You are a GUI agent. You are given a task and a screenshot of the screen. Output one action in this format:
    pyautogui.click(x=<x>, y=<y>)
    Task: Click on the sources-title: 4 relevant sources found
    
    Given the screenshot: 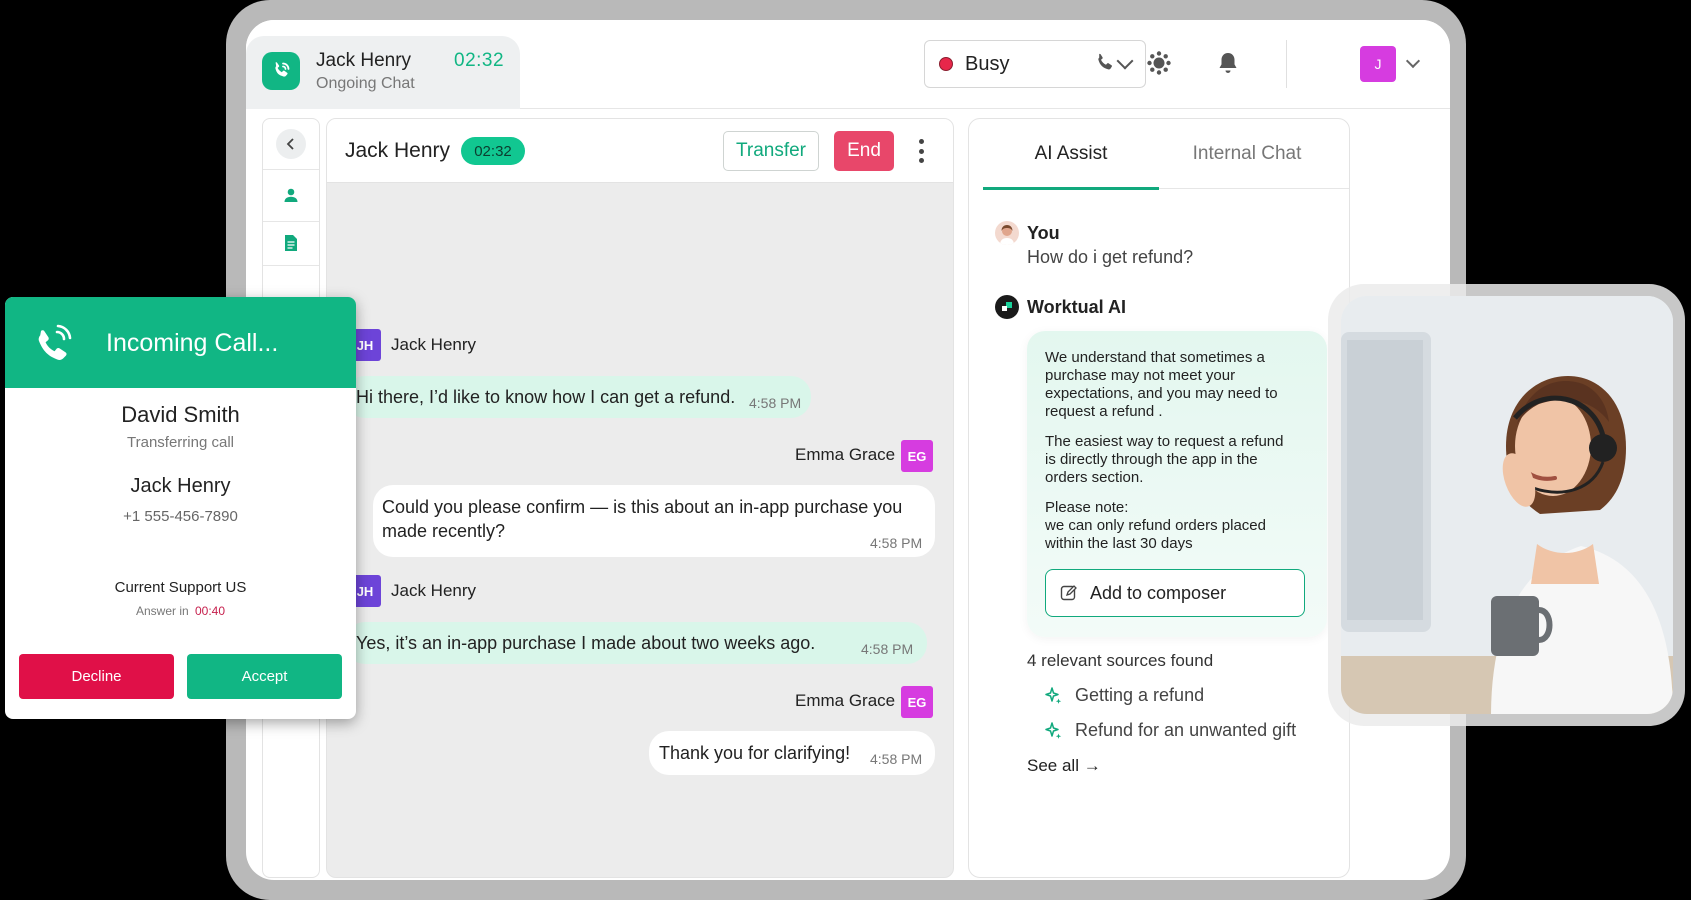 What is the action you would take?
    pyautogui.click(x=1120, y=660)
    